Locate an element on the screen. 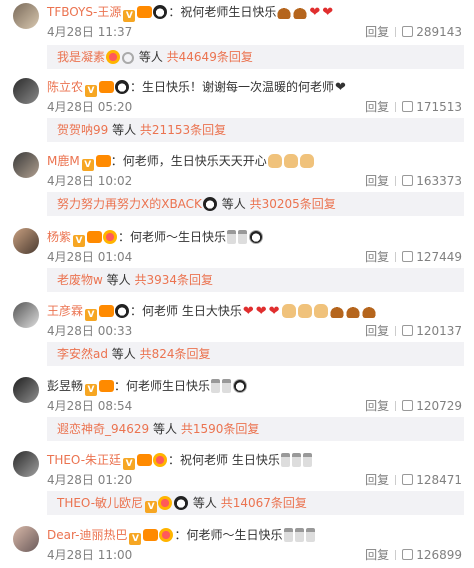 Image resolution: width=474 pixels, height=568 pixels. username-link: Dear-迪丽热巴 is located at coordinates (87, 535).